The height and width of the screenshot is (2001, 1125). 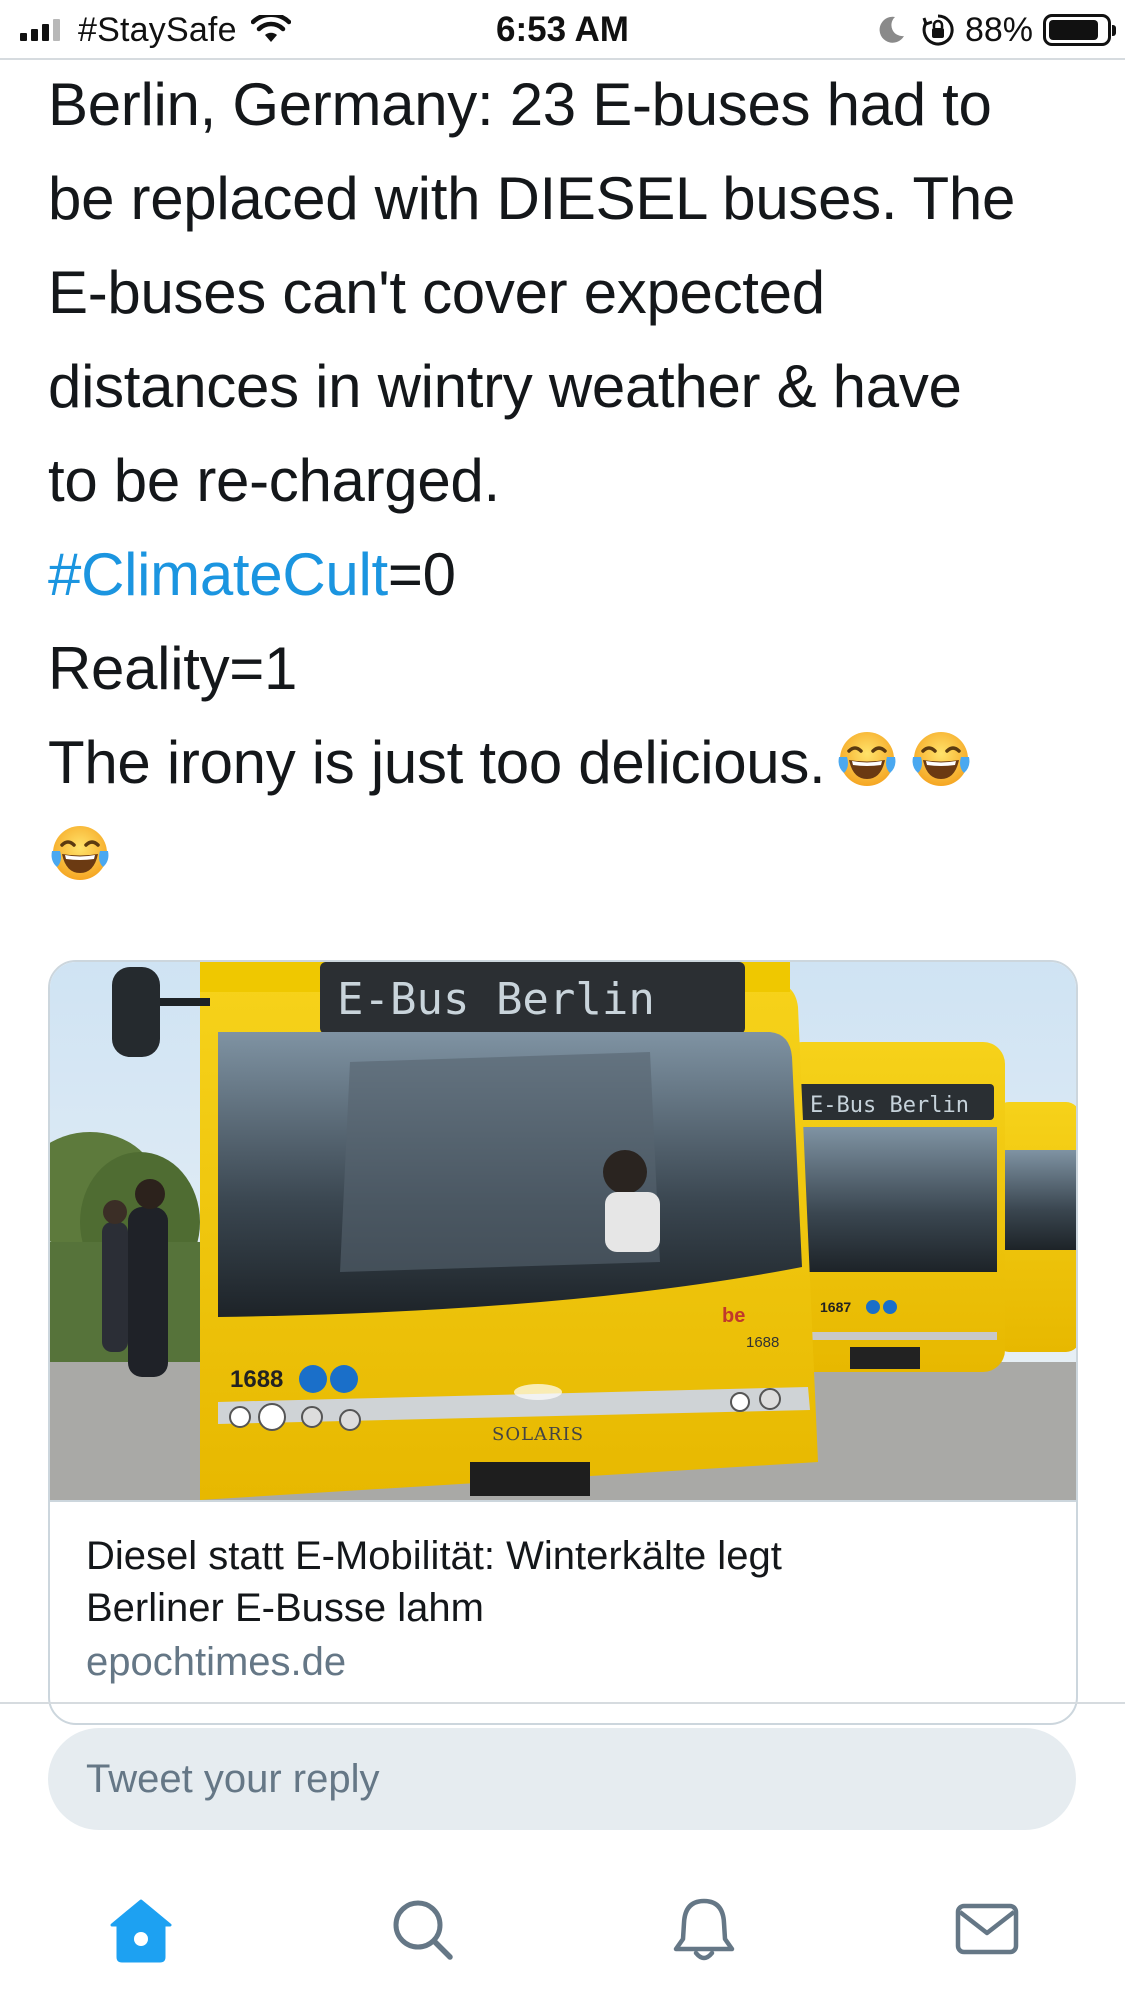 I want to click on tweet-line: distances in wintry weather & have, so click(x=505, y=386).